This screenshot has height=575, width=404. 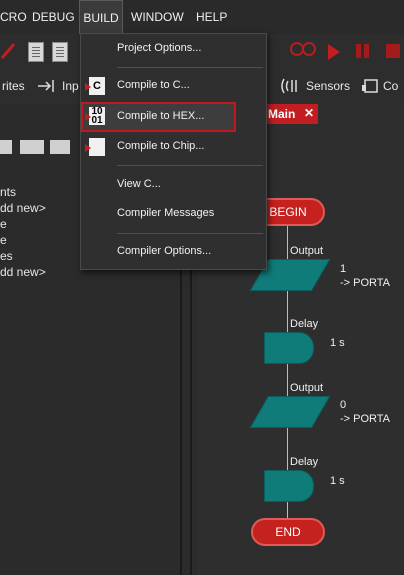 What do you see at coordinates (53, 17) in the screenshot?
I see `menu-debug: DEBUG` at bounding box center [53, 17].